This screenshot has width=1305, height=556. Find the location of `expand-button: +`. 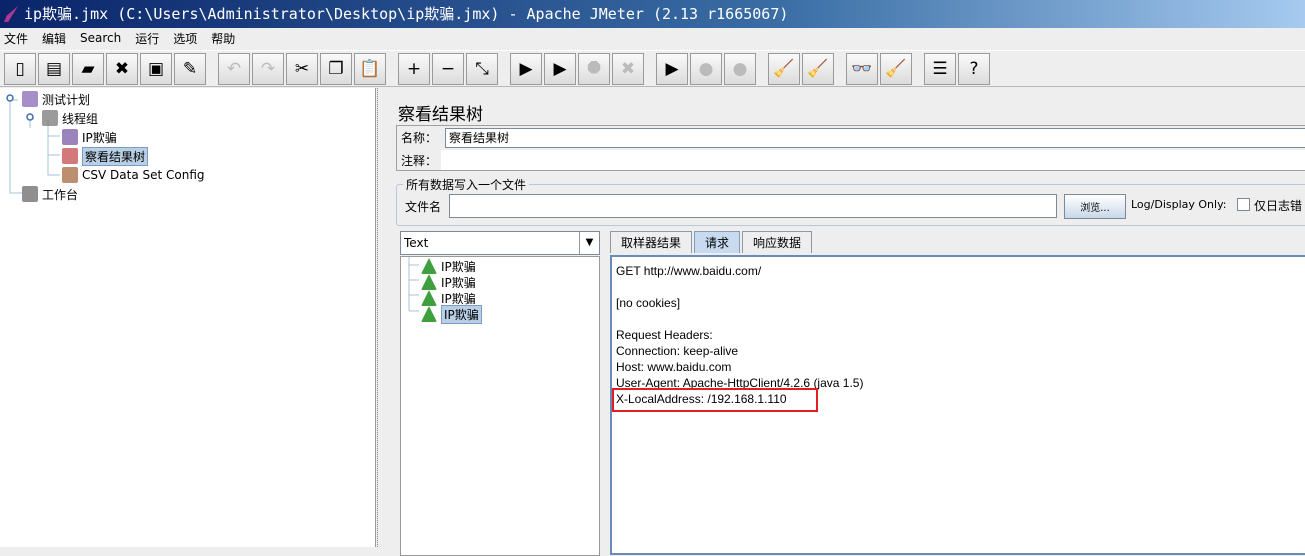

expand-button: + is located at coordinates (414, 69).